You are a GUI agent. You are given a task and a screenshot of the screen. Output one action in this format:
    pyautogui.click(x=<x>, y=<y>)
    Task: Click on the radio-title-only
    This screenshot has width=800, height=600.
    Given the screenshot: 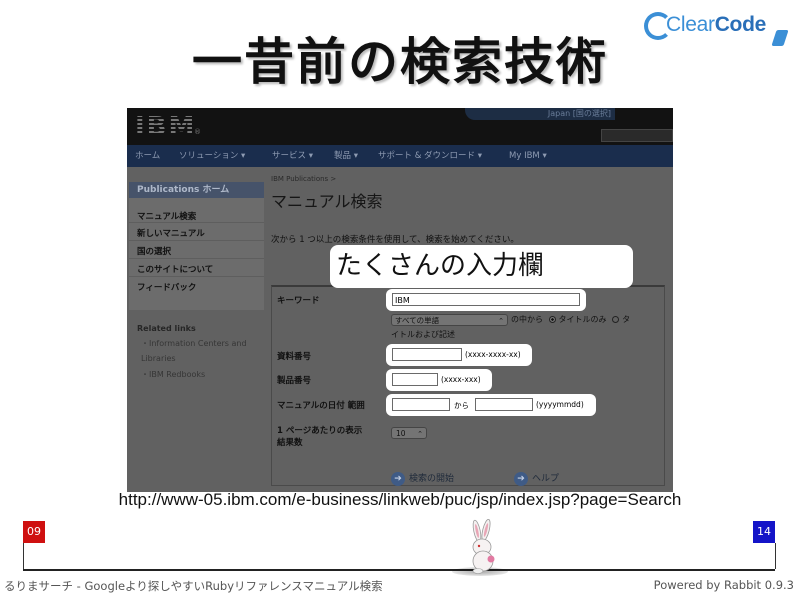 What is the action you would take?
    pyautogui.click(x=552, y=319)
    